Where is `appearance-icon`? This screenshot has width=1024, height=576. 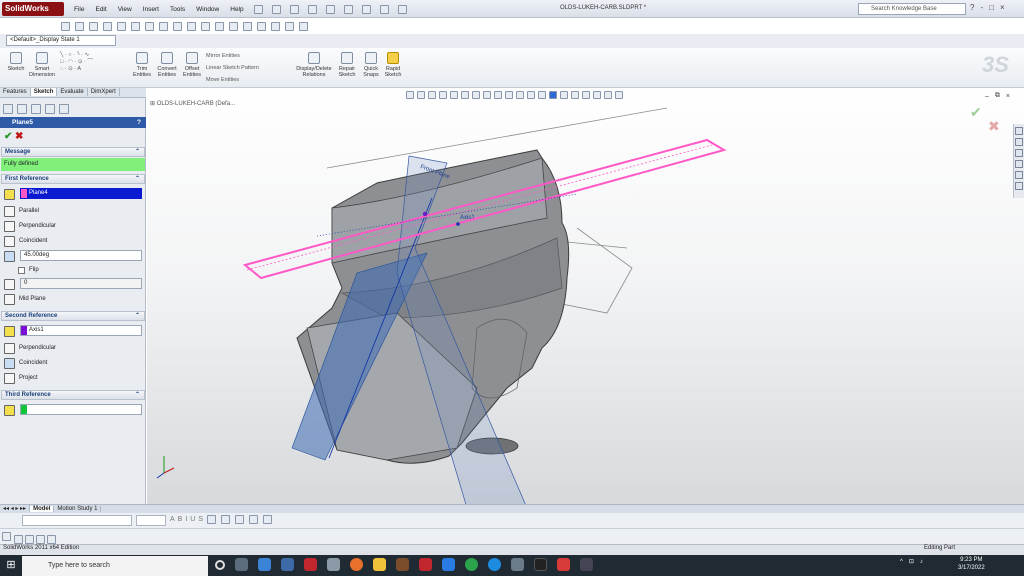
appearance-icon is located at coordinates (289, 26).